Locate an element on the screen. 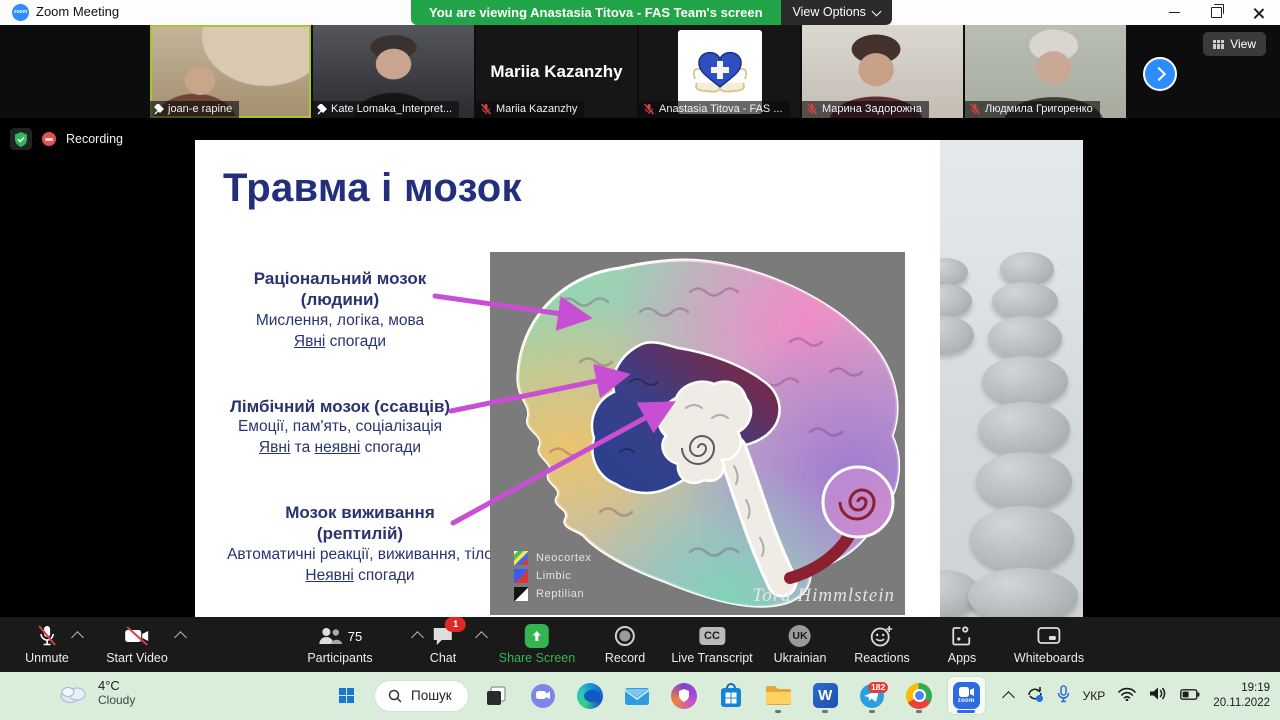  live-transcript-button: CC Live Transcript is located at coordinates (712, 644).